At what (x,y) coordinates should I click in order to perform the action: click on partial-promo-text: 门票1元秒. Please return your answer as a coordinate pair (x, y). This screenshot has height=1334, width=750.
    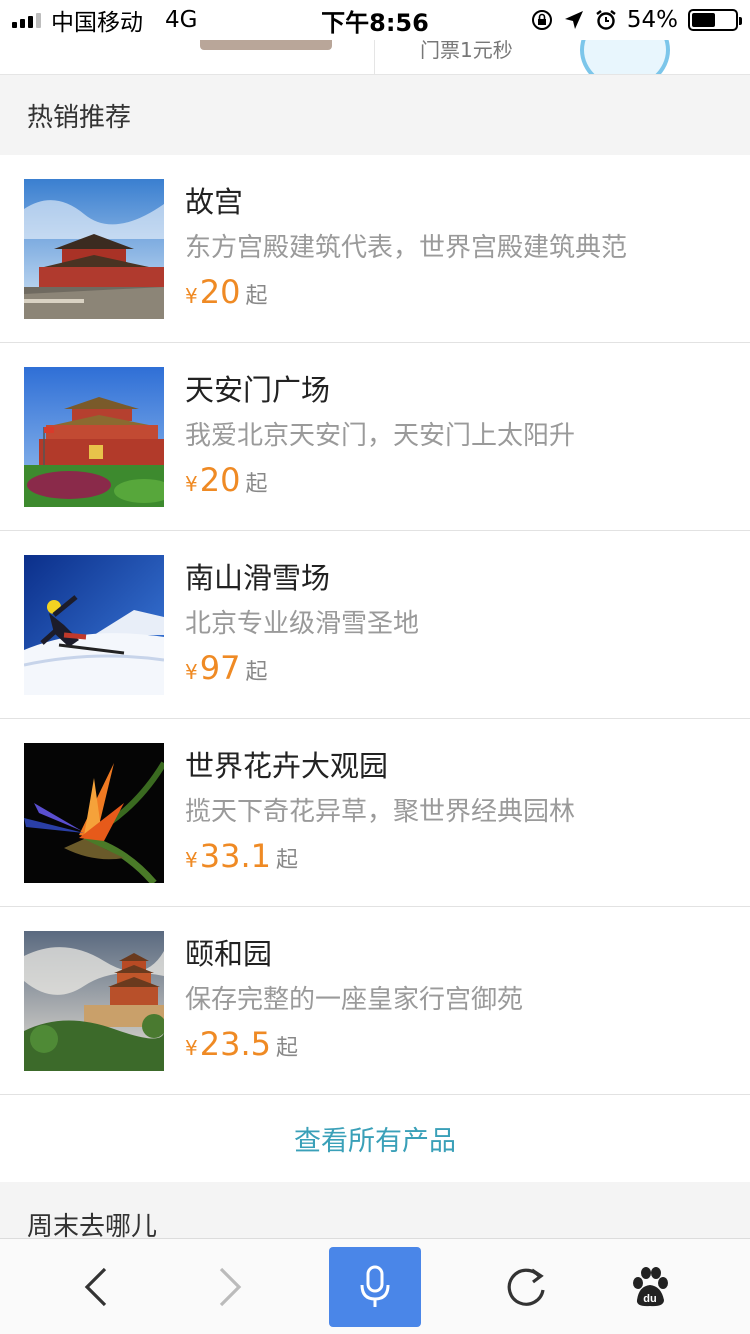
    Looking at the image, I should click on (466, 51).